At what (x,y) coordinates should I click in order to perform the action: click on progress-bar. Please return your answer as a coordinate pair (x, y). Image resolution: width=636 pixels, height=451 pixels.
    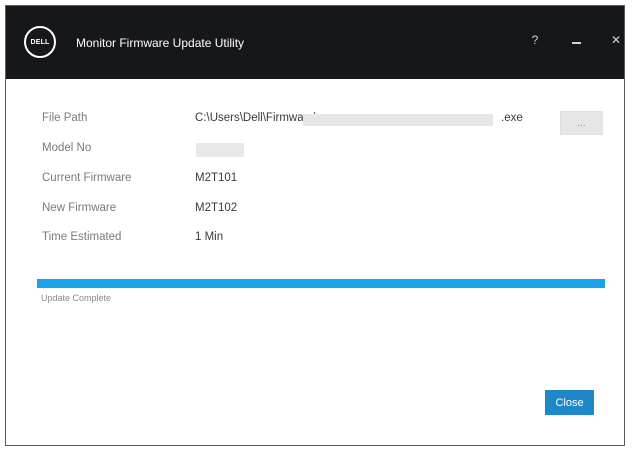
    Looking at the image, I should click on (321, 283).